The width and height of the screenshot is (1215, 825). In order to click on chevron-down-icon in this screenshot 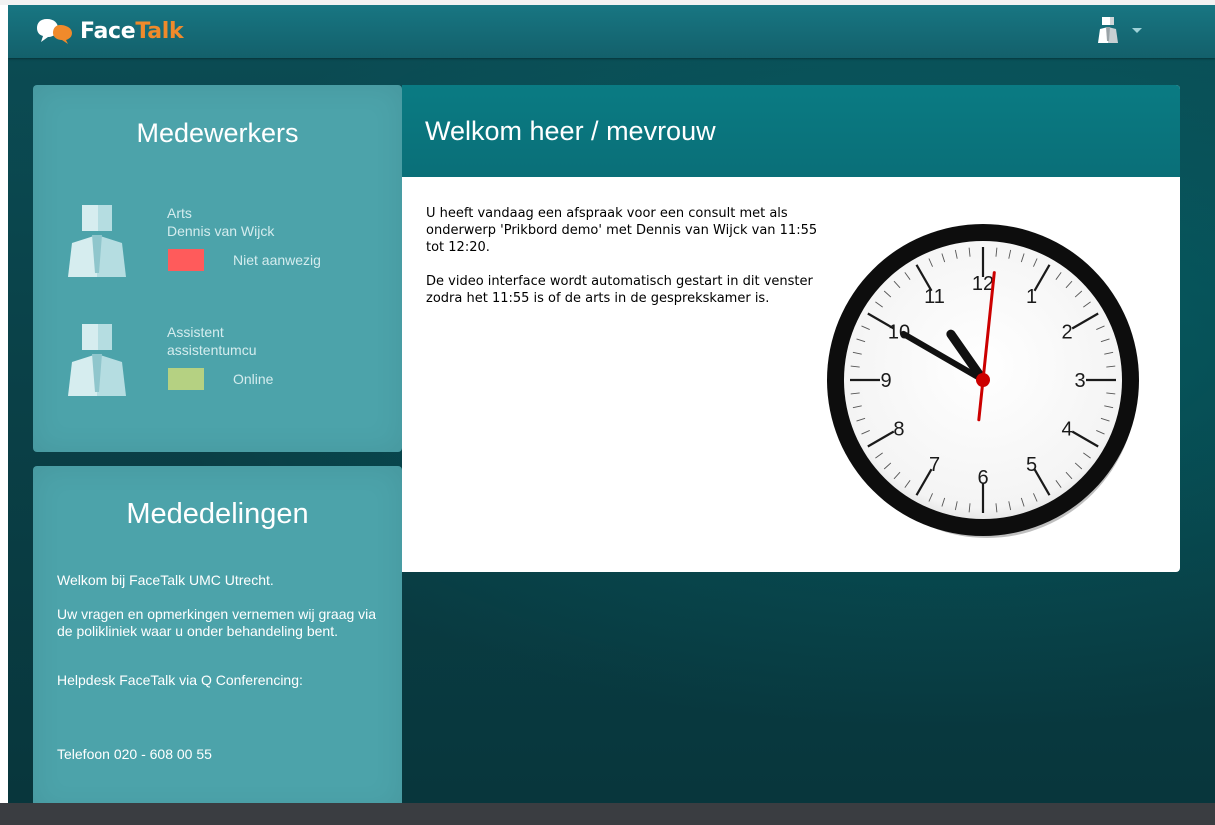, I will do `click(1137, 30)`.